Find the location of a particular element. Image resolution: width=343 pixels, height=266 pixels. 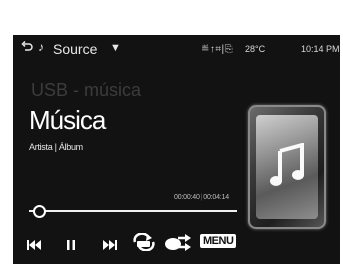

next-button is located at coordinates (110, 246).